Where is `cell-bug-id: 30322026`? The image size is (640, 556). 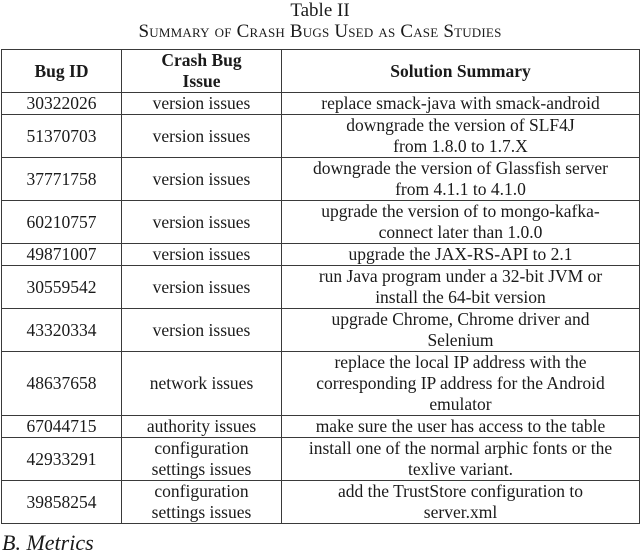
cell-bug-id: 30322026 is located at coordinates (61, 103).